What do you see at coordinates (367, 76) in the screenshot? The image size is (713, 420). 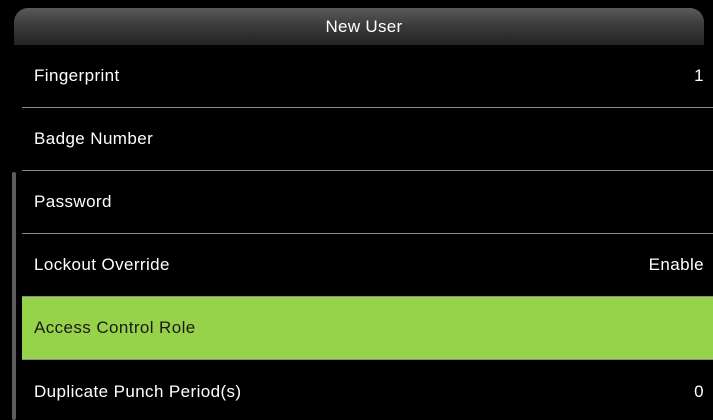 I see `menu-item-fingerprint: Fingerprint 1` at bounding box center [367, 76].